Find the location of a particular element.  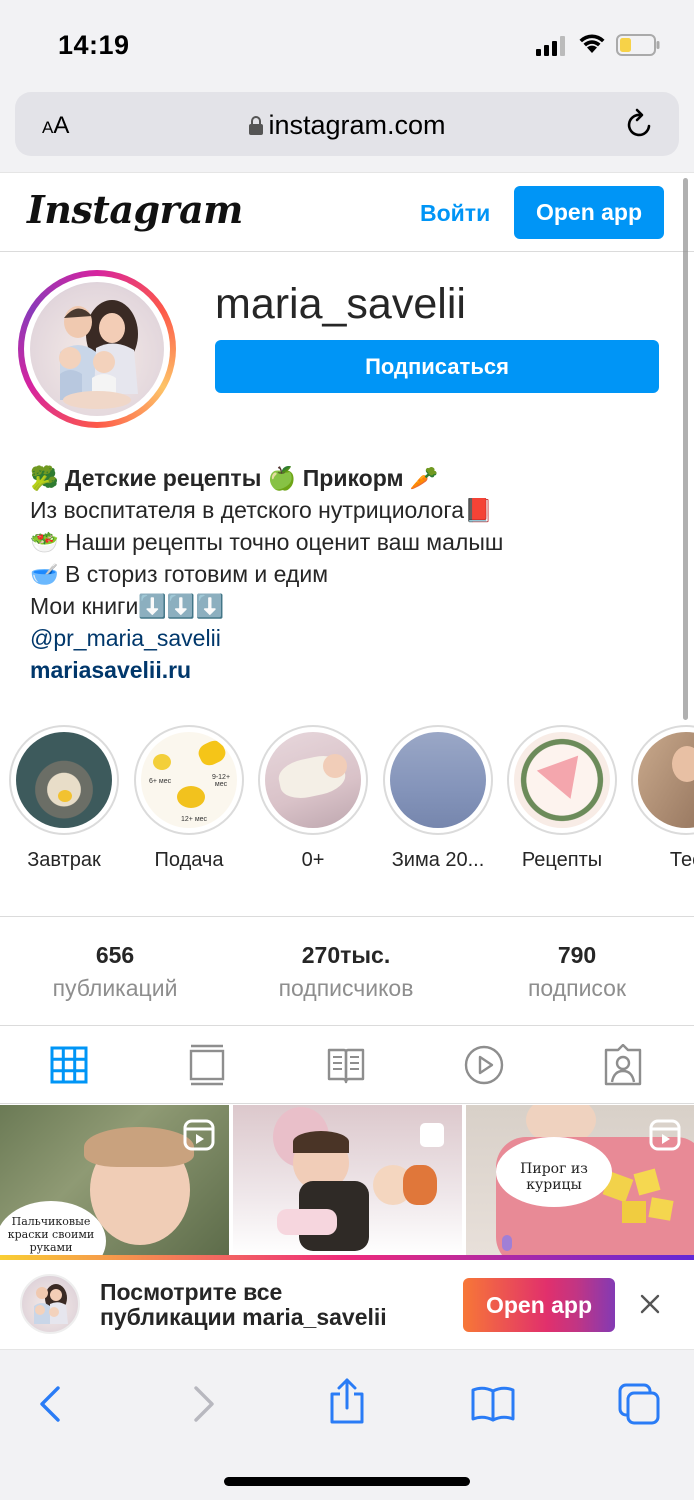

highlight-label: Подача is located at coordinates (189, 860).